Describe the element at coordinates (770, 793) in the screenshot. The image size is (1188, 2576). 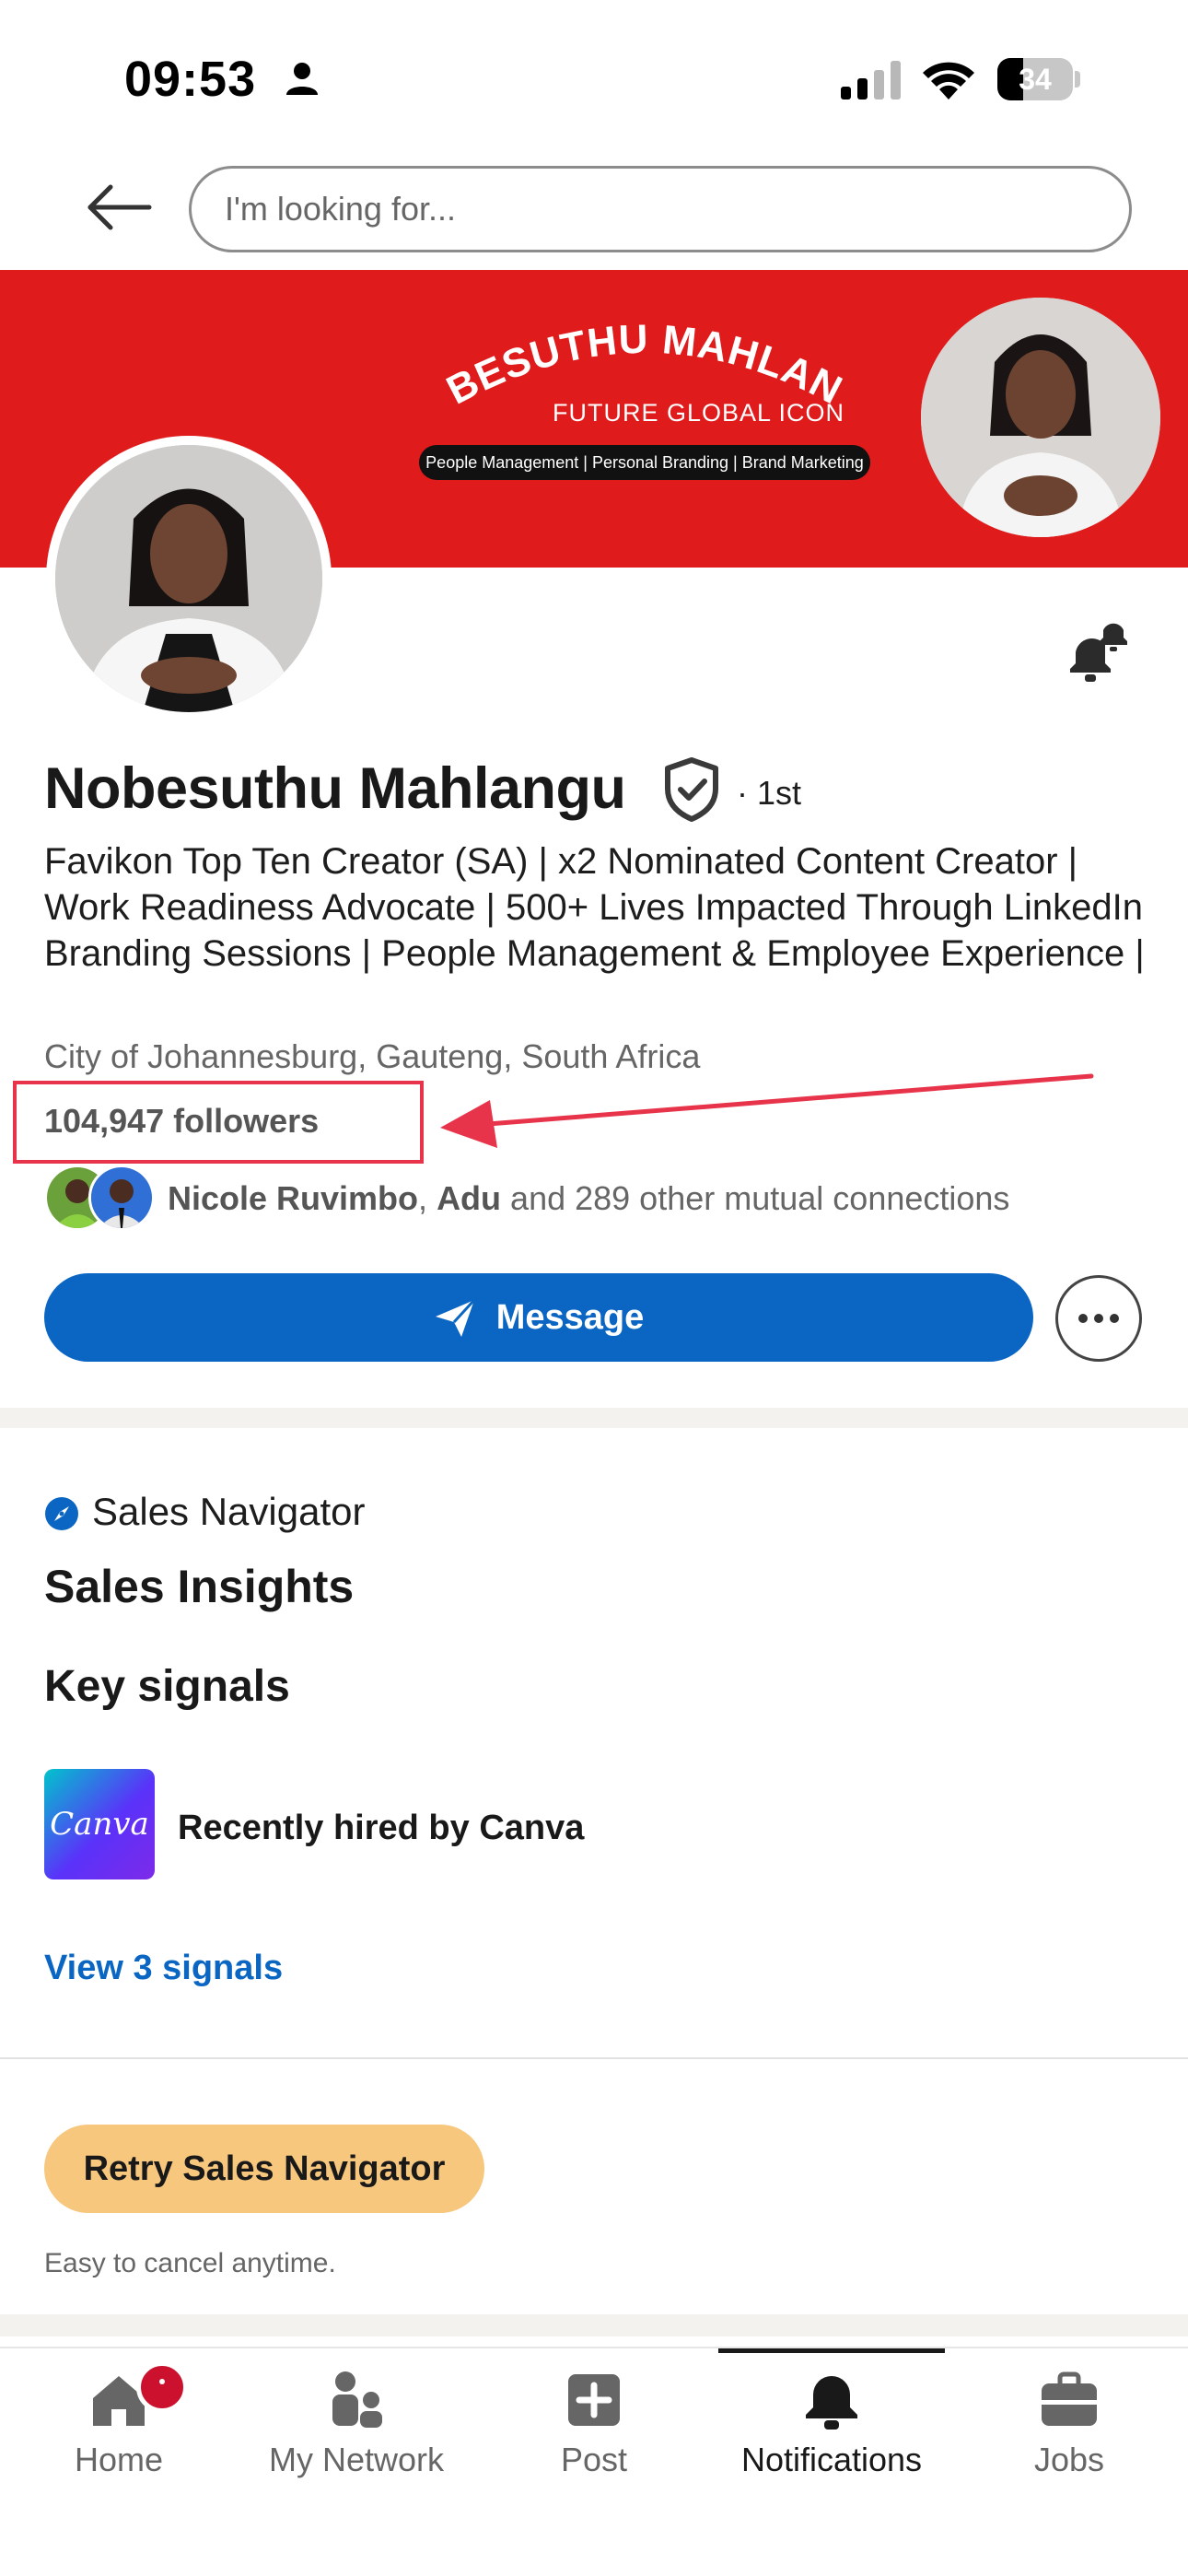
I see `connection-degree: · 1st` at that location.